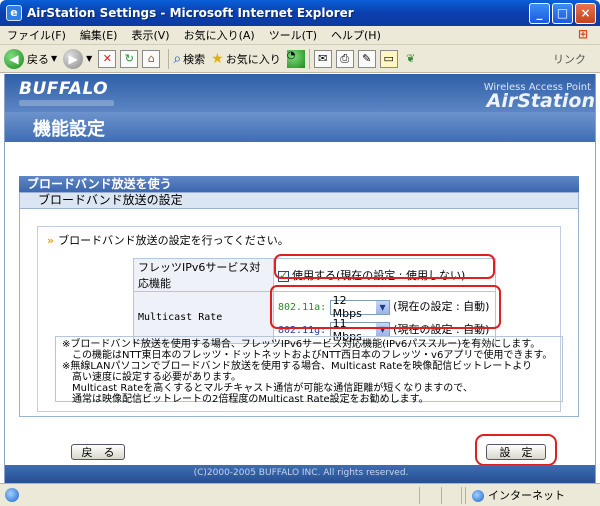  What do you see at coordinates (585, 13) in the screenshot?
I see `close-button: ×` at bounding box center [585, 13].